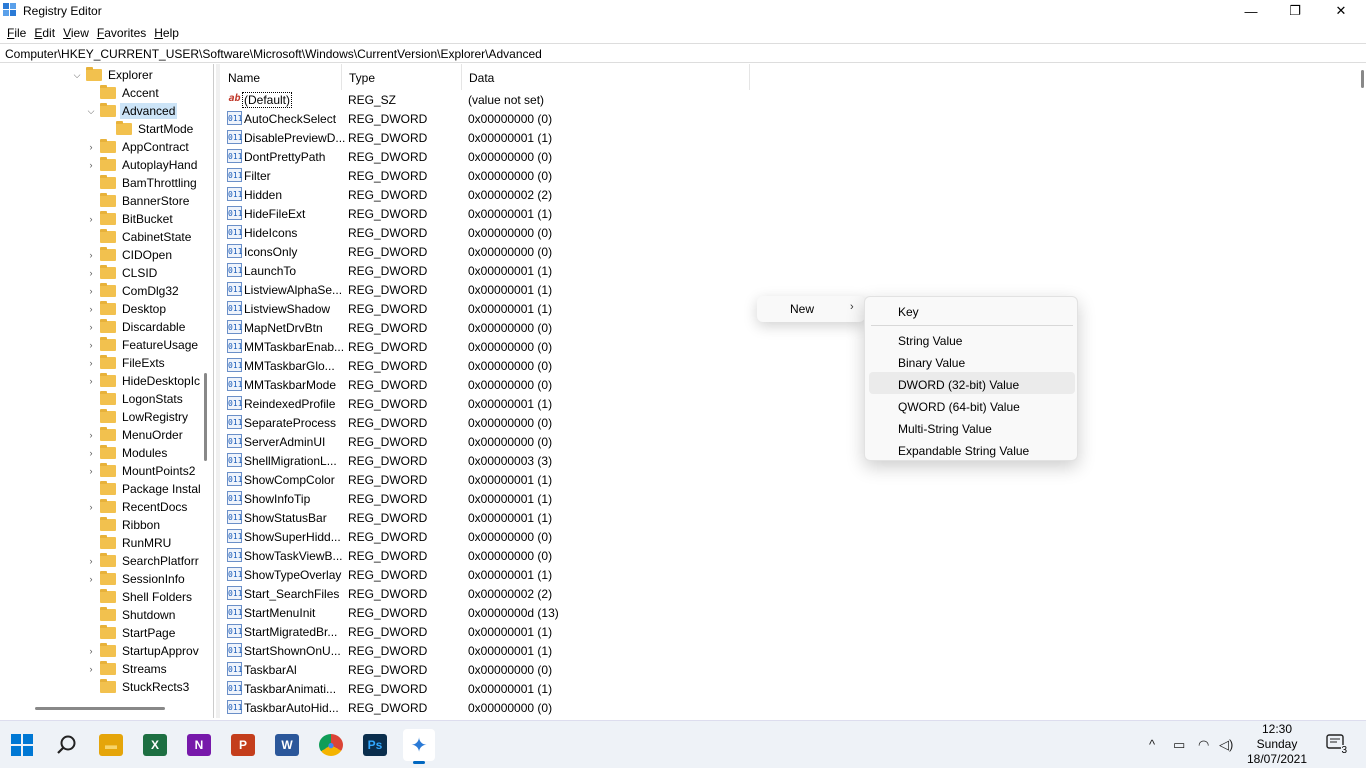 This screenshot has width=1366, height=768. I want to click on table-row: 011 HideFileExt REG_DWORD 0x00000001 (1), so click(501, 213).